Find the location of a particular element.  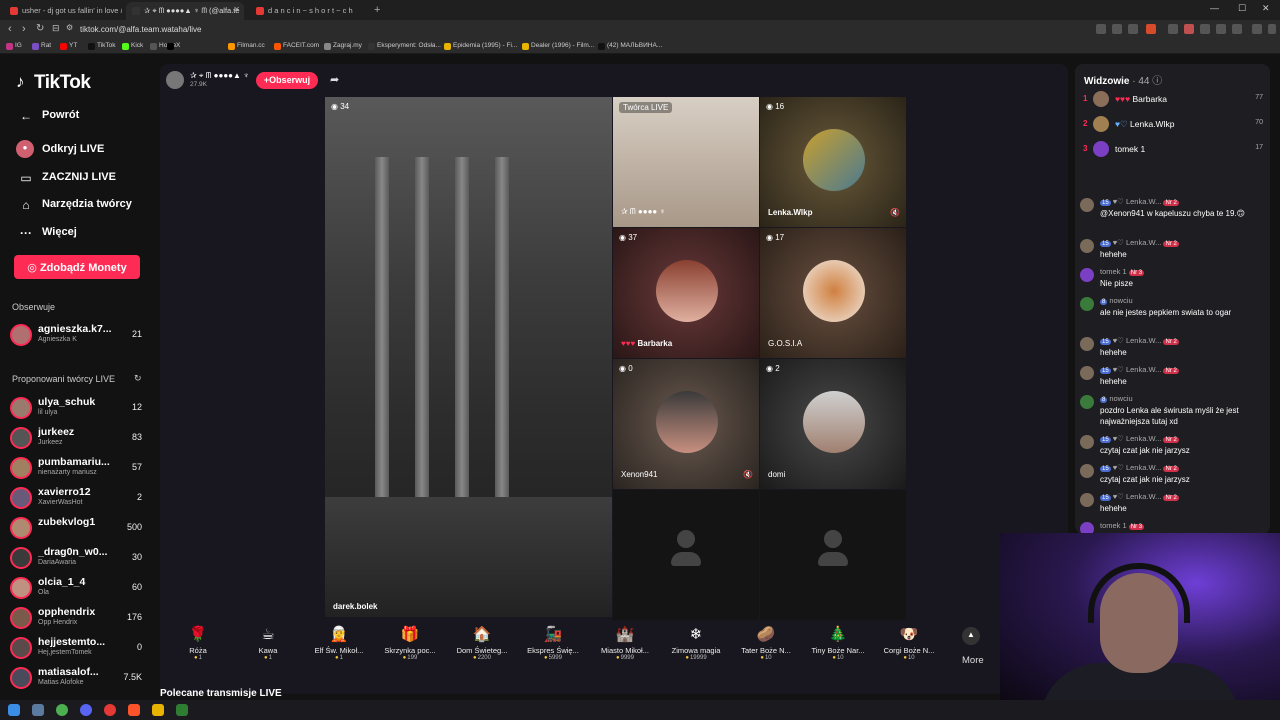

minimize-icon: — is located at coordinates (1214, 8).